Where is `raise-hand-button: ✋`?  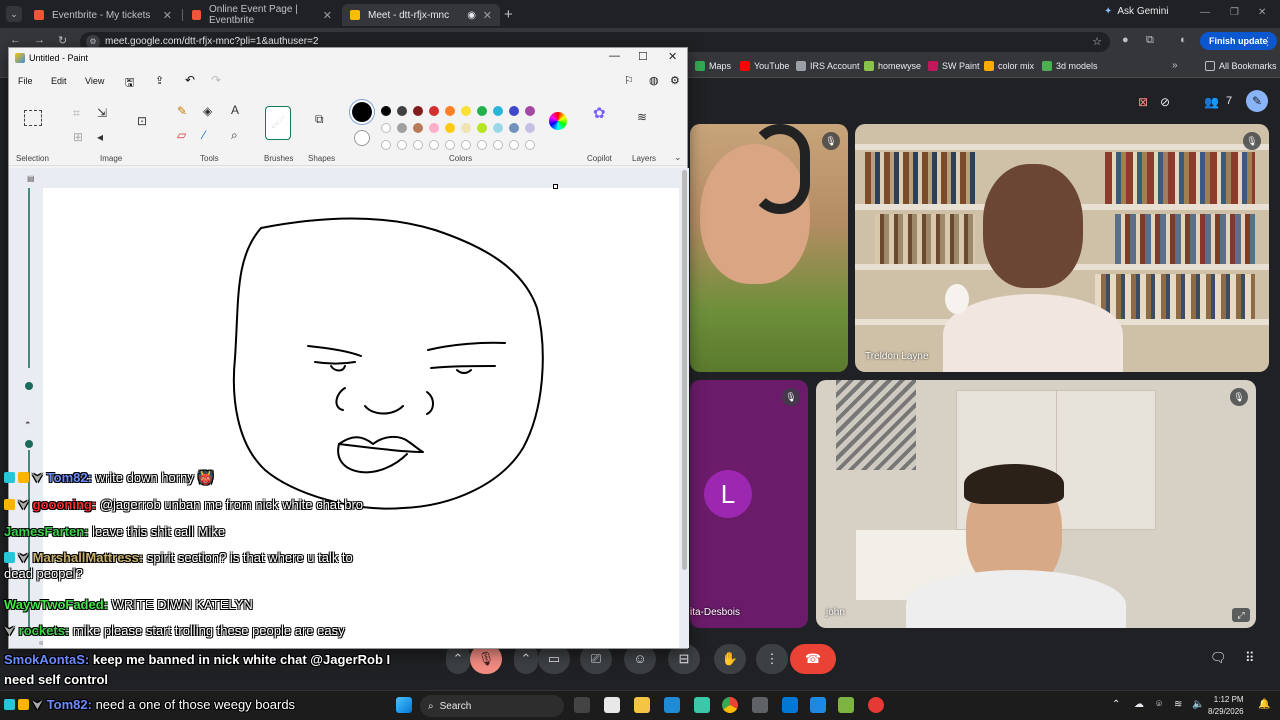
raise-hand-button: ✋ is located at coordinates (730, 659).